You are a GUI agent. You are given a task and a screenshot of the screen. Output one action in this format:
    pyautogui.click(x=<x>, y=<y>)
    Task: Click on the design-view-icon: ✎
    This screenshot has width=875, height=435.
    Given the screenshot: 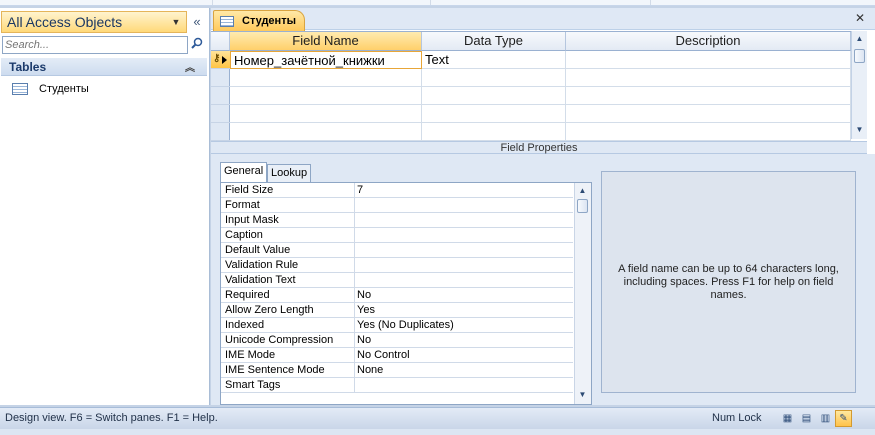 What is the action you would take?
    pyautogui.click(x=843, y=418)
    